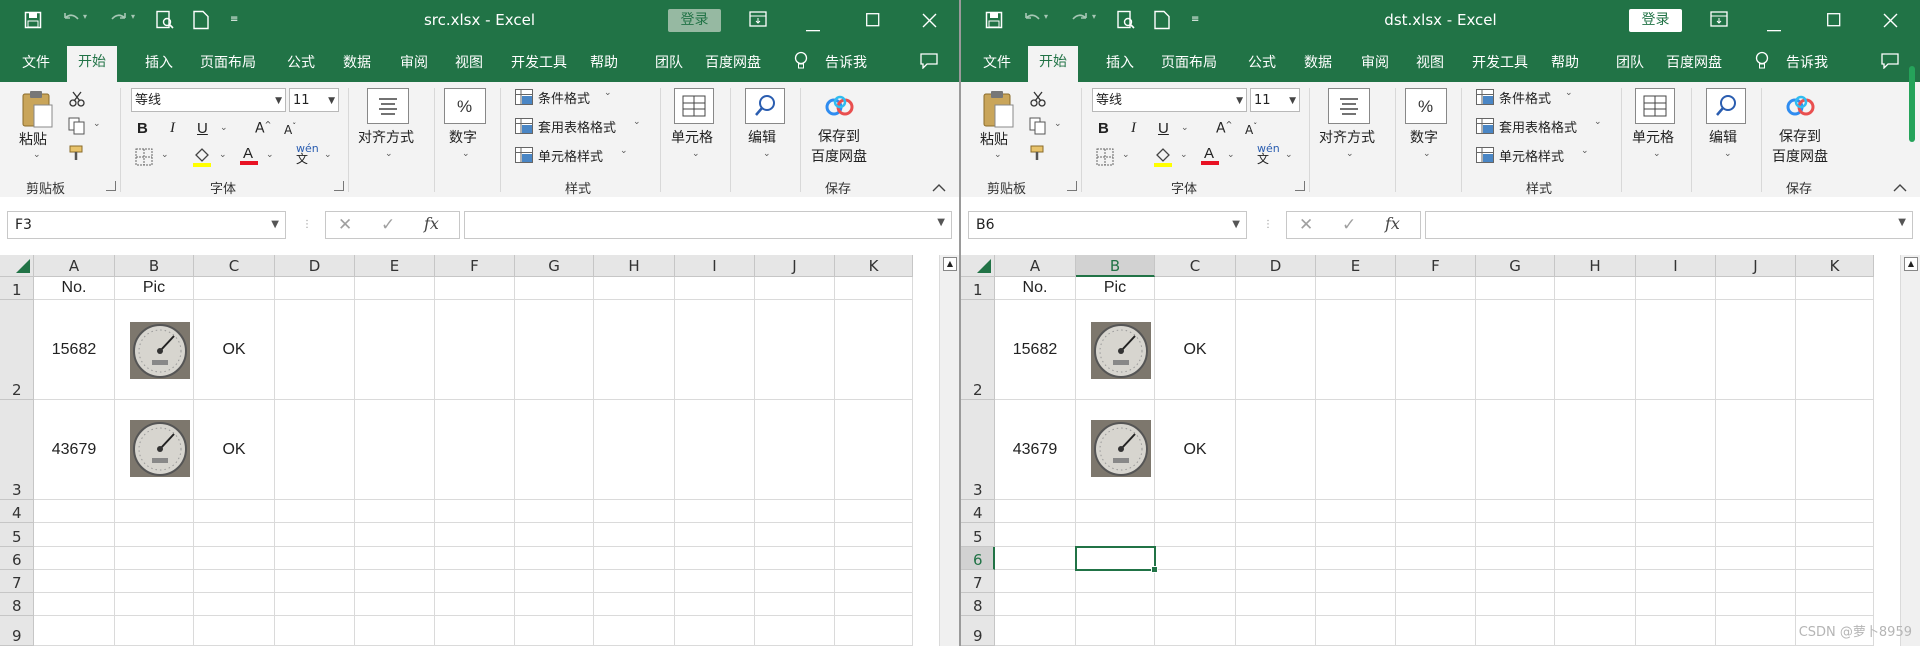 The height and width of the screenshot is (646, 1920). What do you see at coordinates (1276, 450) in the screenshot?
I see `cell-D3` at bounding box center [1276, 450].